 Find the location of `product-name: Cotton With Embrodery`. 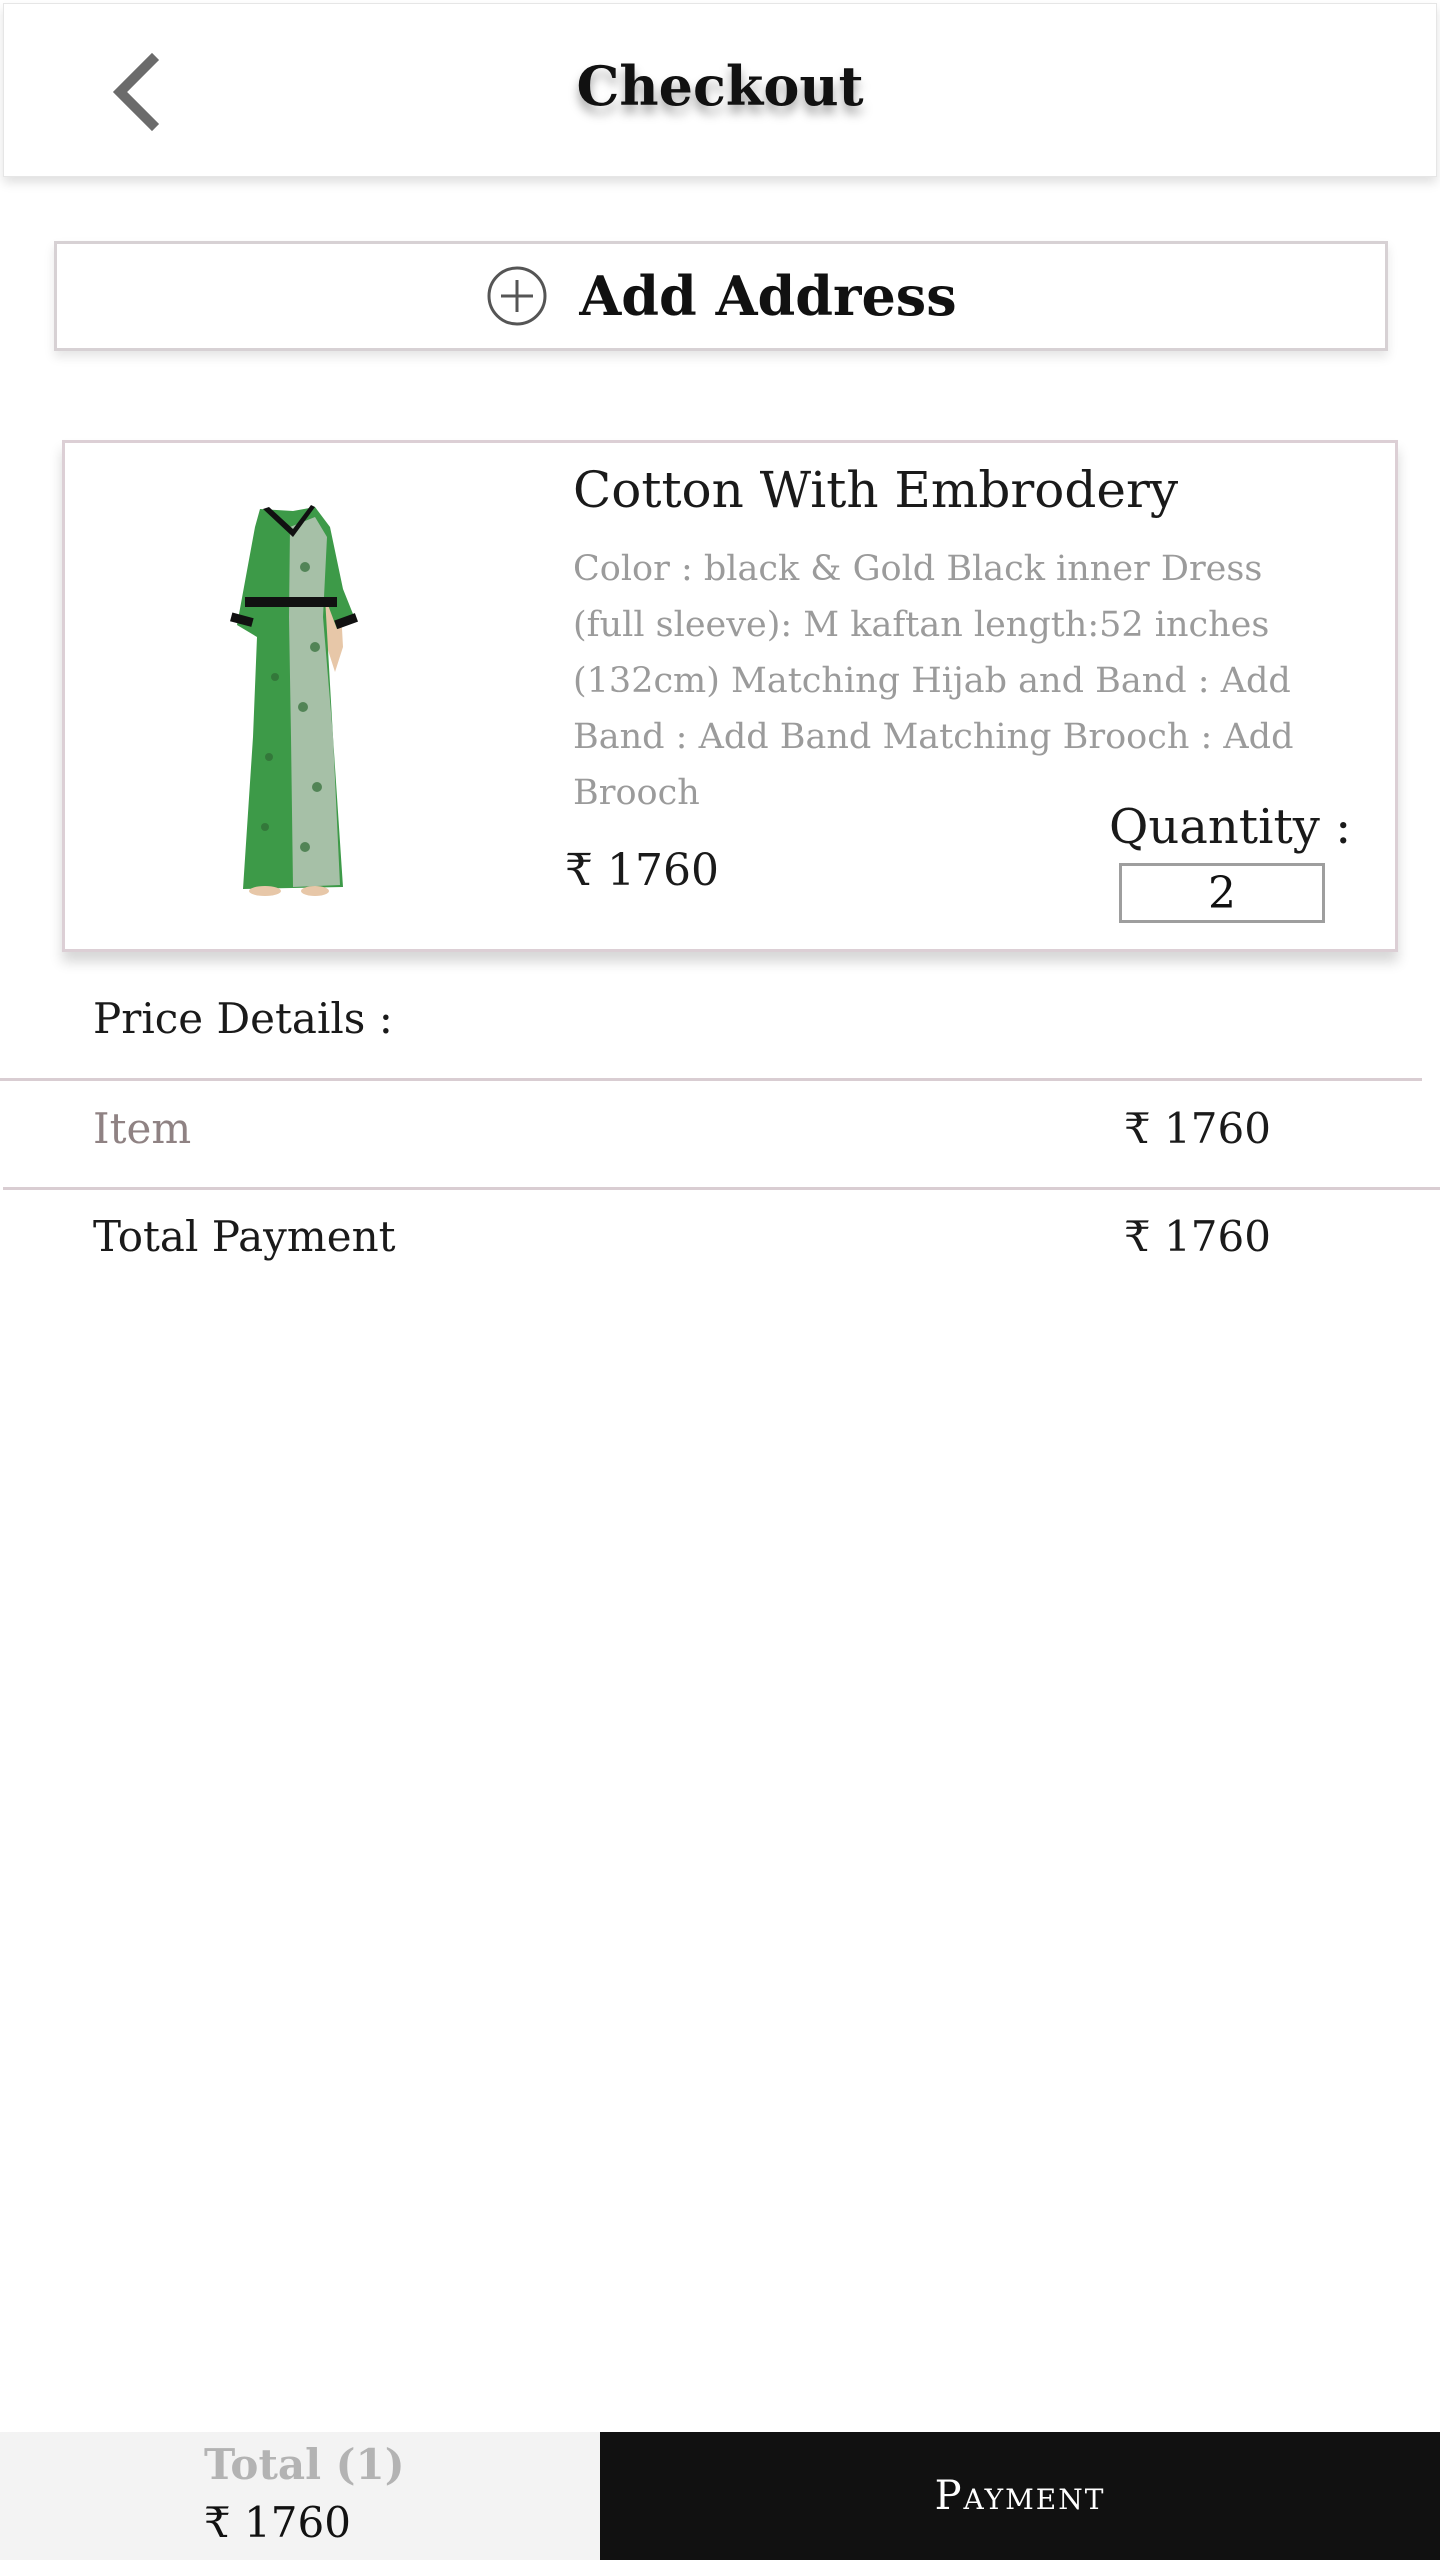

product-name: Cotton With Embrodery is located at coordinates (876, 490).